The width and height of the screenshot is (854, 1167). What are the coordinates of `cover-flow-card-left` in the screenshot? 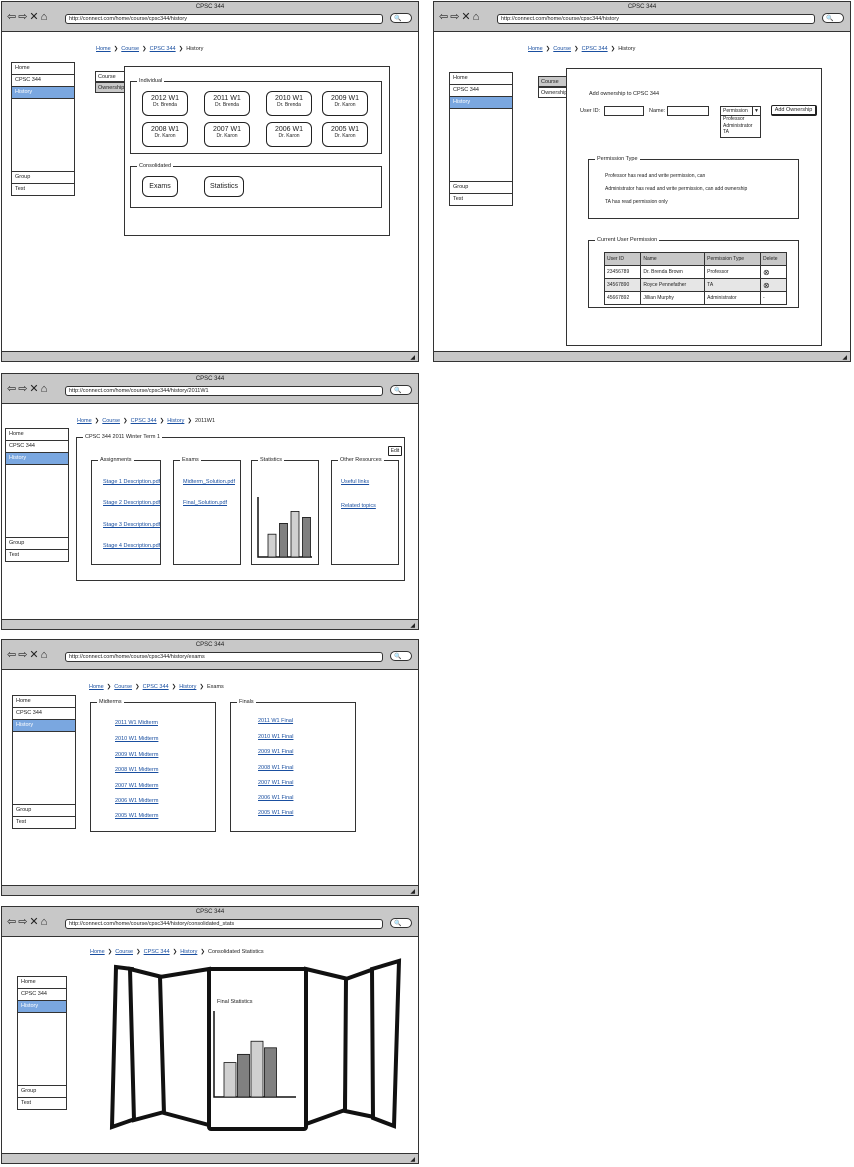 It's located at (184, 1047).